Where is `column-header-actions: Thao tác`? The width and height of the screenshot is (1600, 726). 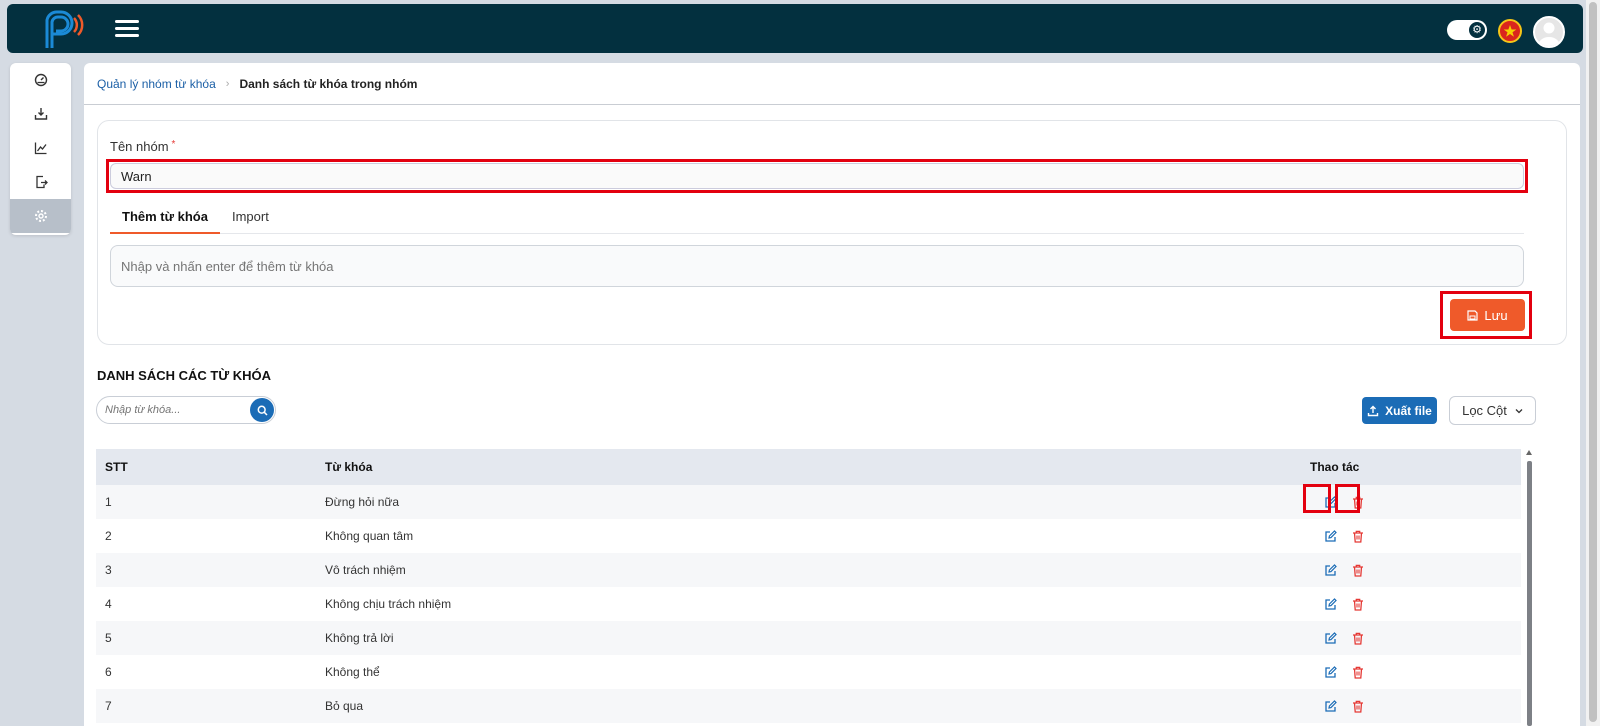
column-header-actions: Thao tác is located at coordinates (1335, 467).